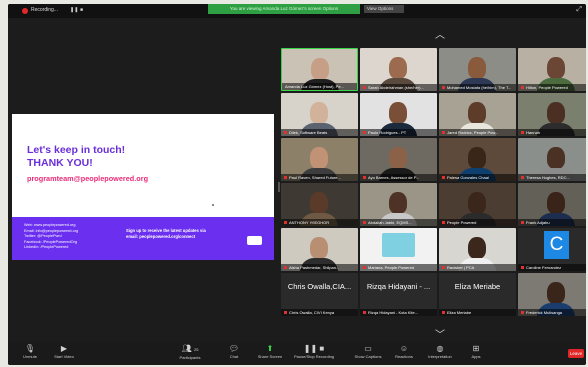 The height and width of the screenshot is (367, 588). Describe the element at coordinates (477, 222) in the screenshot. I see `participant-name: People Powered` at that location.